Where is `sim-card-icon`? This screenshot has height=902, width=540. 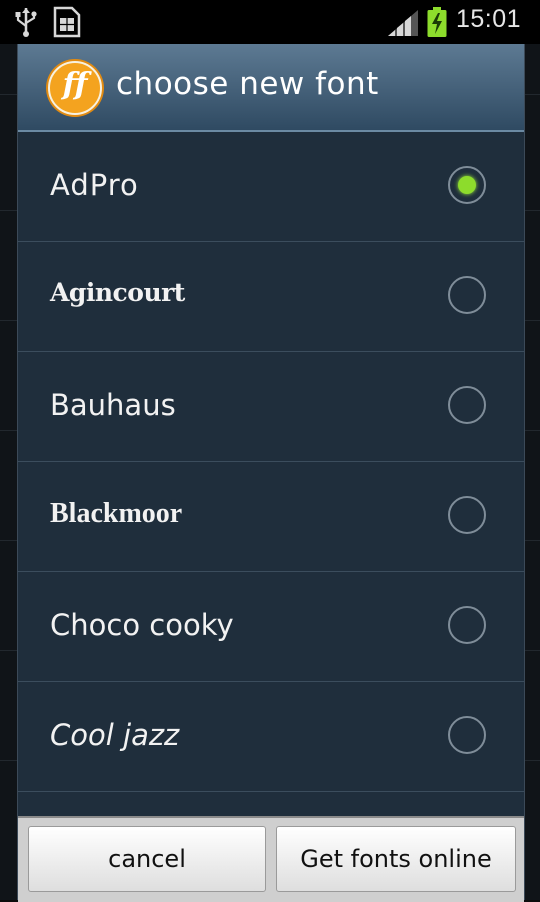
sim-card-icon is located at coordinates (67, 22).